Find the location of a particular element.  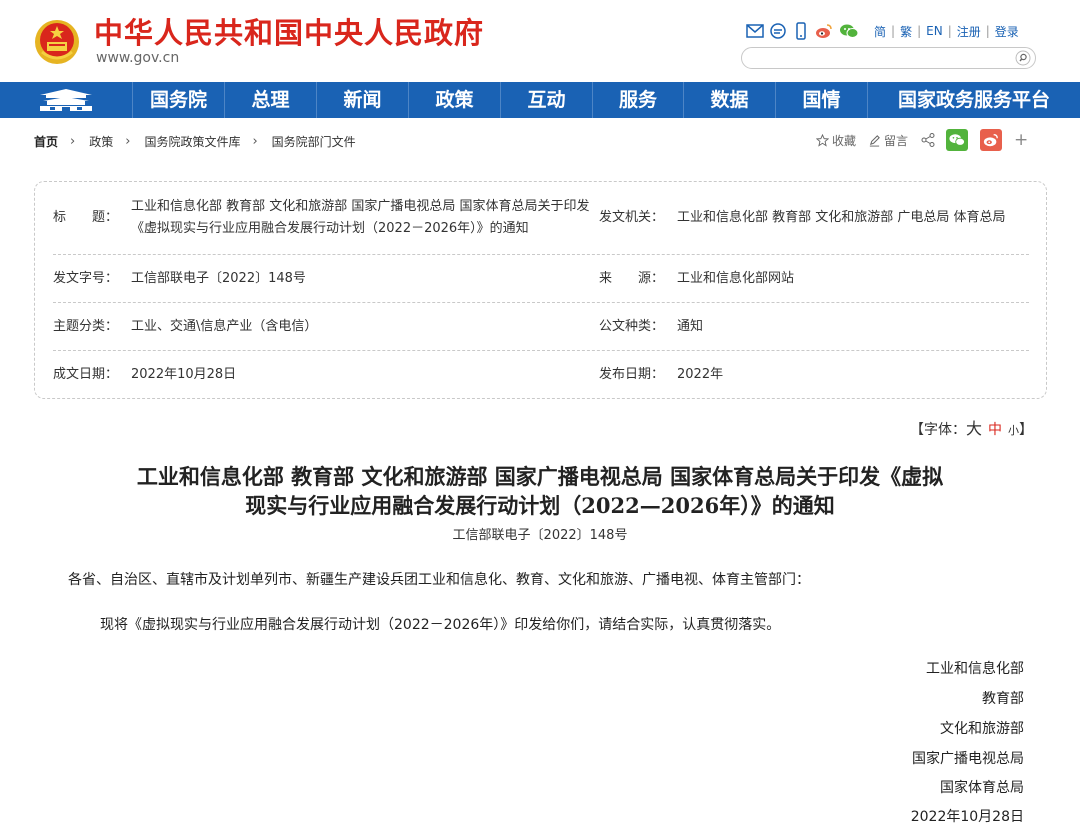

site-title: 中华人民共和国中央人民政府 is located at coordinates (289, 33).